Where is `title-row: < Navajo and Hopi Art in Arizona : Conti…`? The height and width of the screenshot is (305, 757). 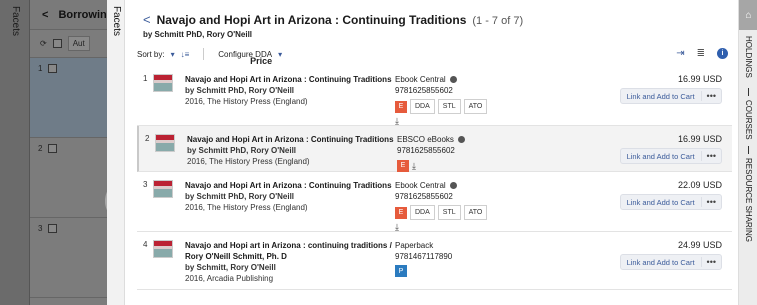
title-row: < Navajo and Hopi Art in Arizona : Conti… is located at coordinates (333, 19).